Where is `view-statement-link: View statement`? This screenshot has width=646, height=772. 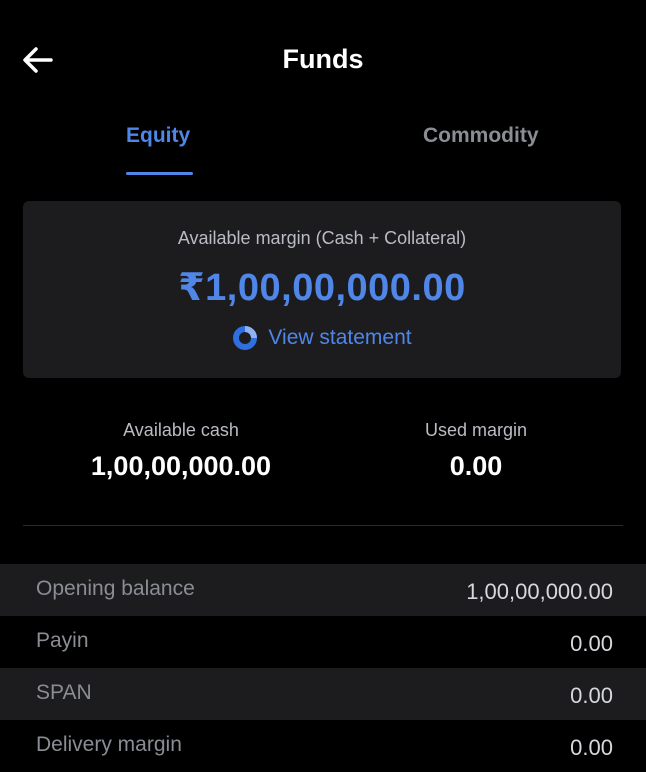 view-statement-link: View statement is located at coordinates (322, 338).